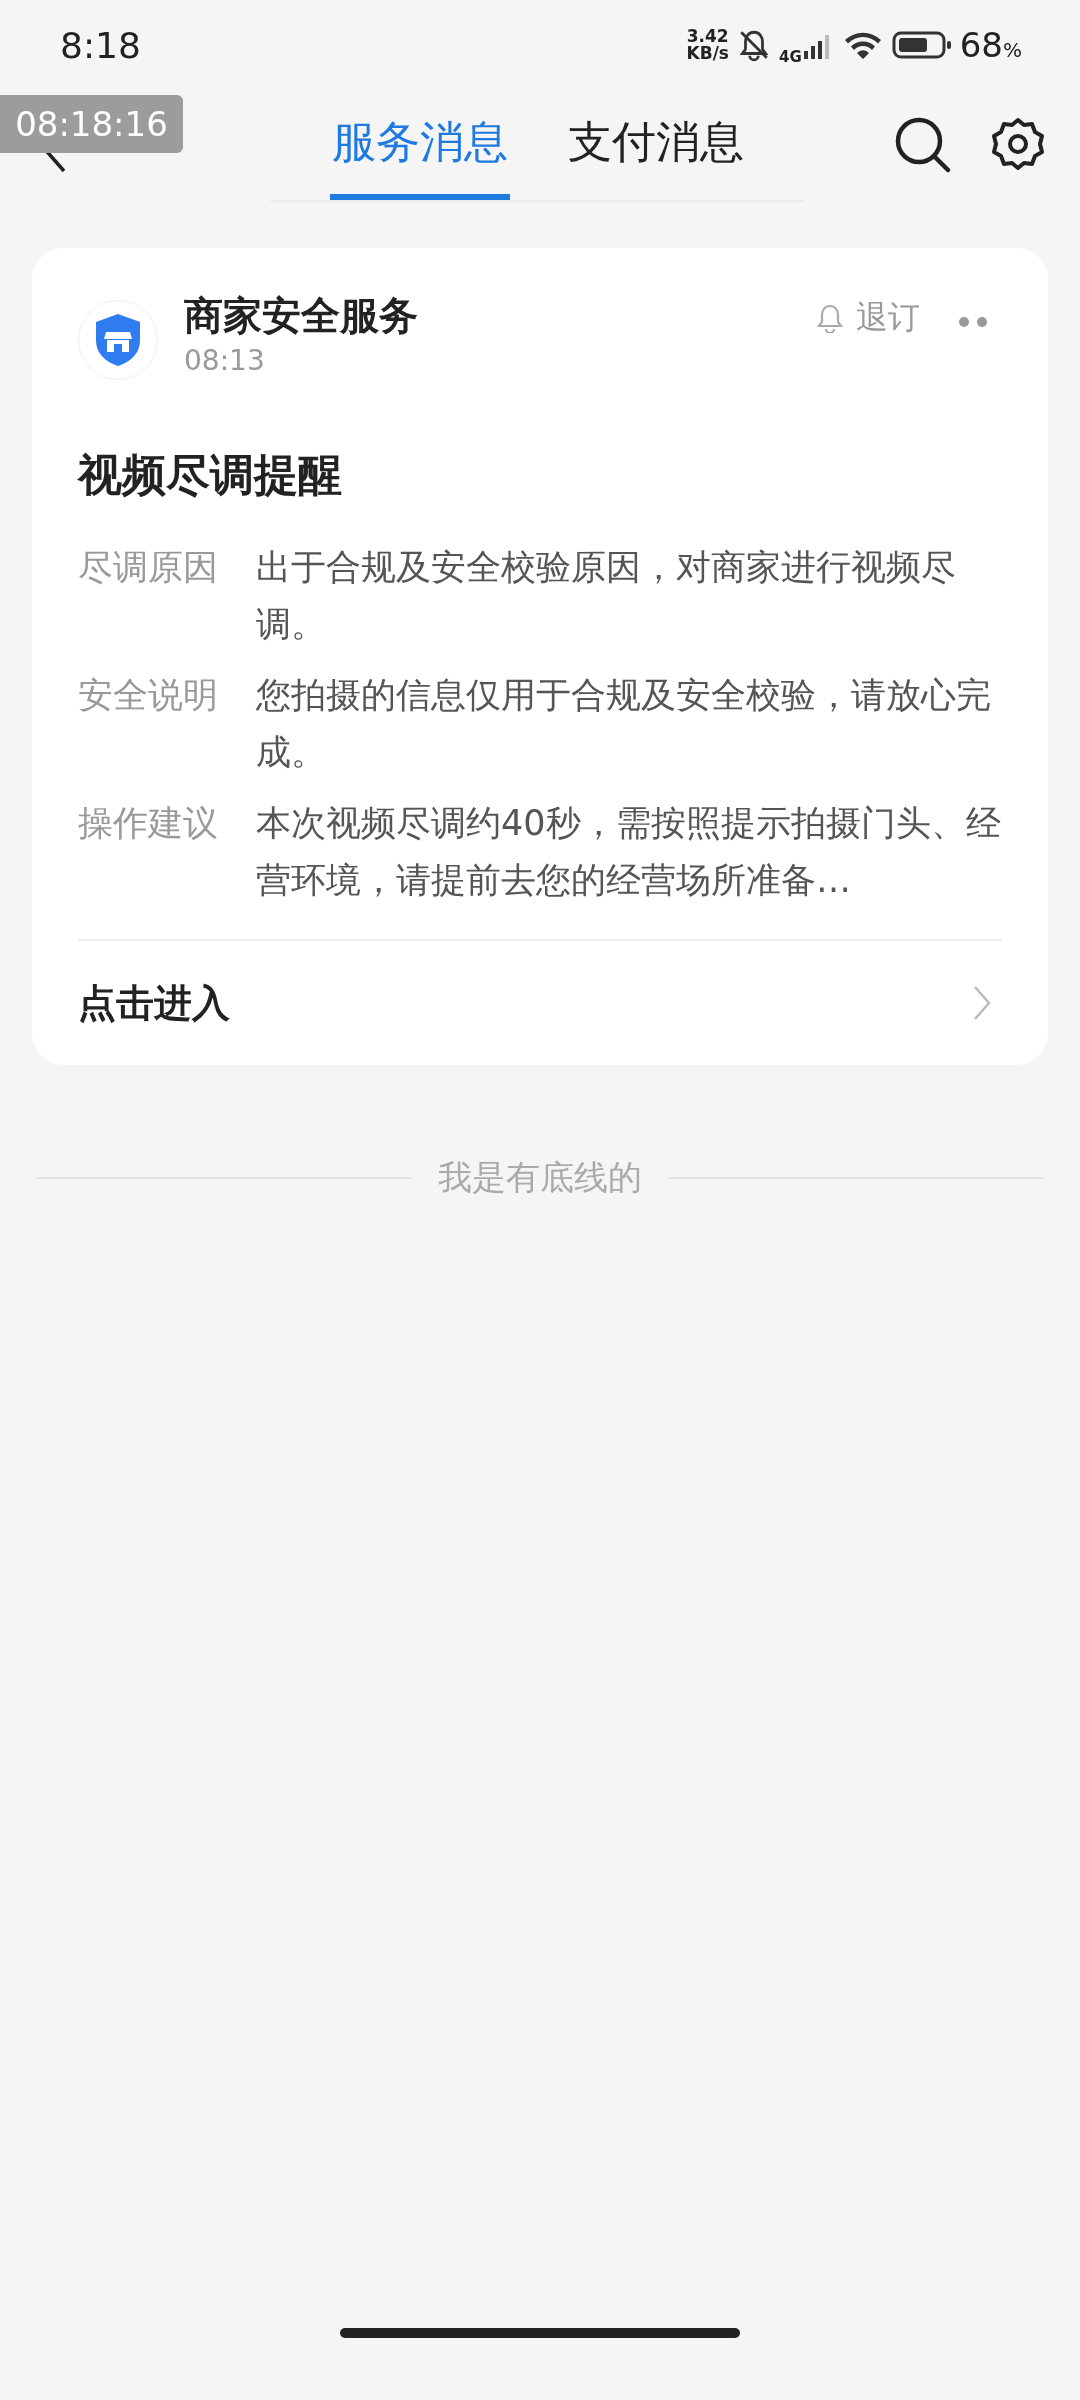 The height and width of the screenshot is (2400, 1080). What do you see at coordinates (655, 145) in the screenshot?
I see `tab: 支付消息` at bounding box center [655, 145].